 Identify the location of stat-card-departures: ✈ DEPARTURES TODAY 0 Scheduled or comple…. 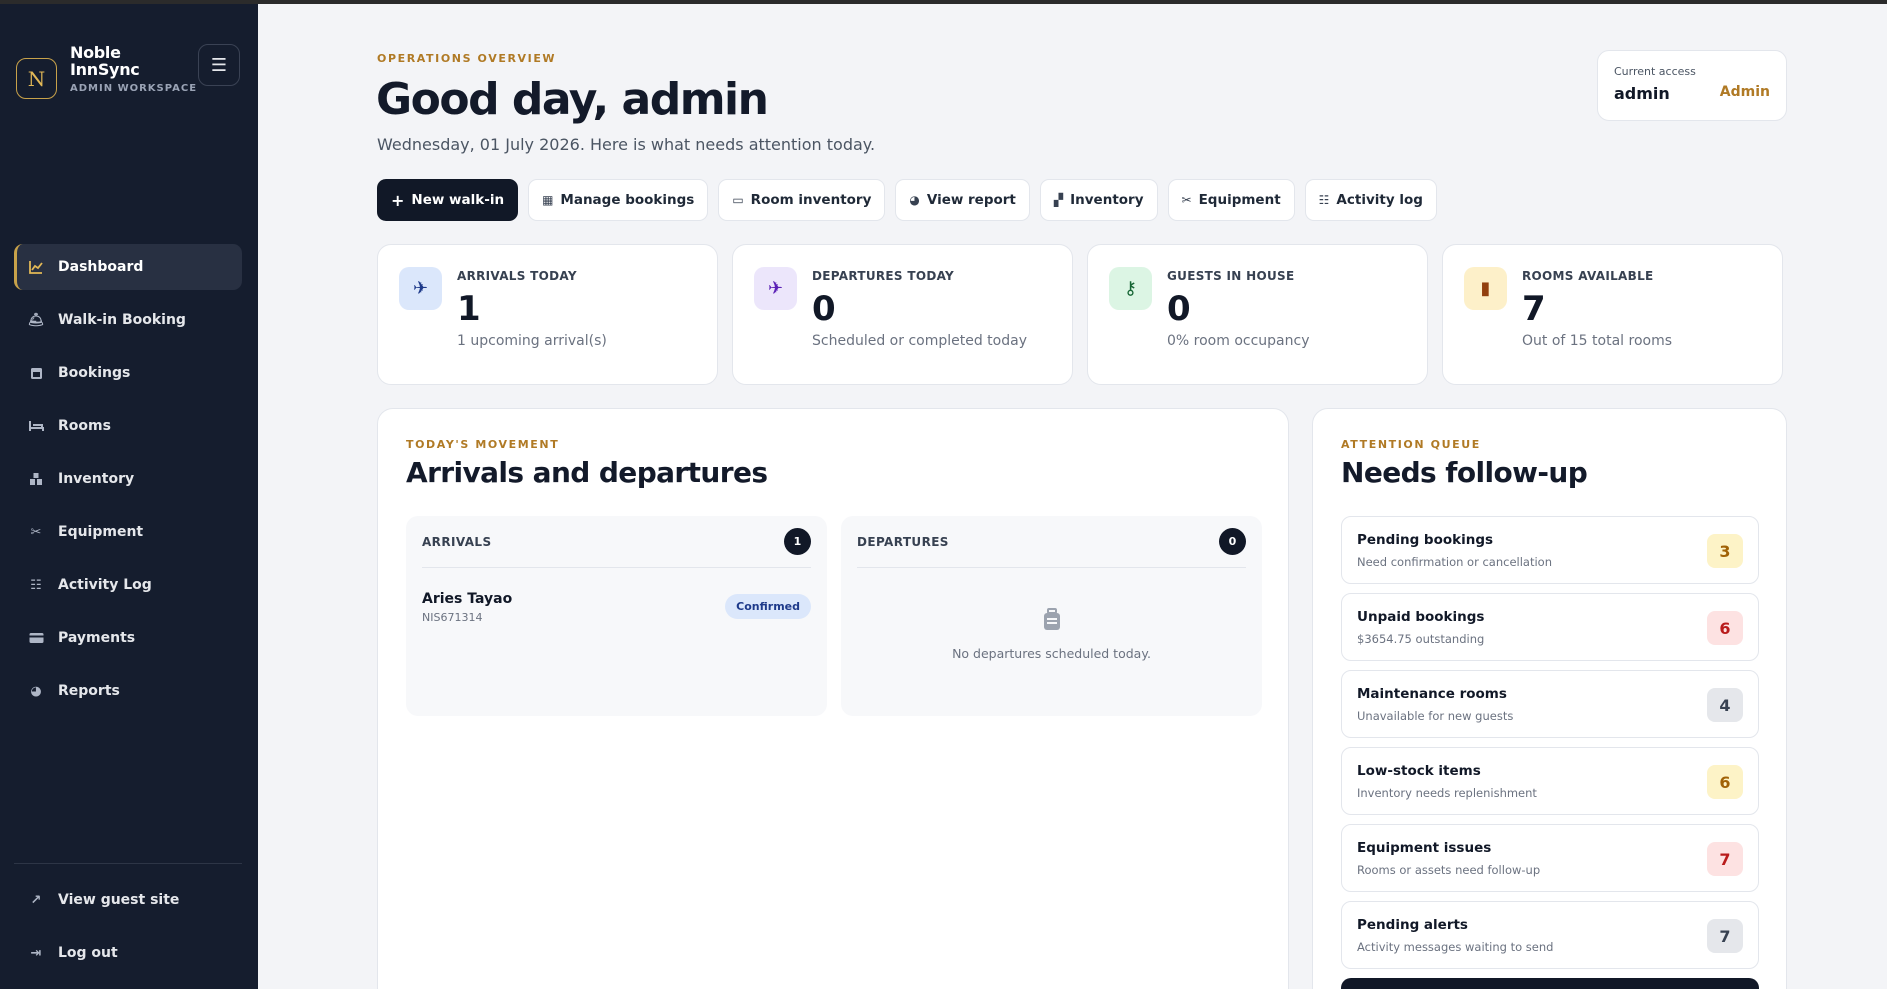
(902, 314).